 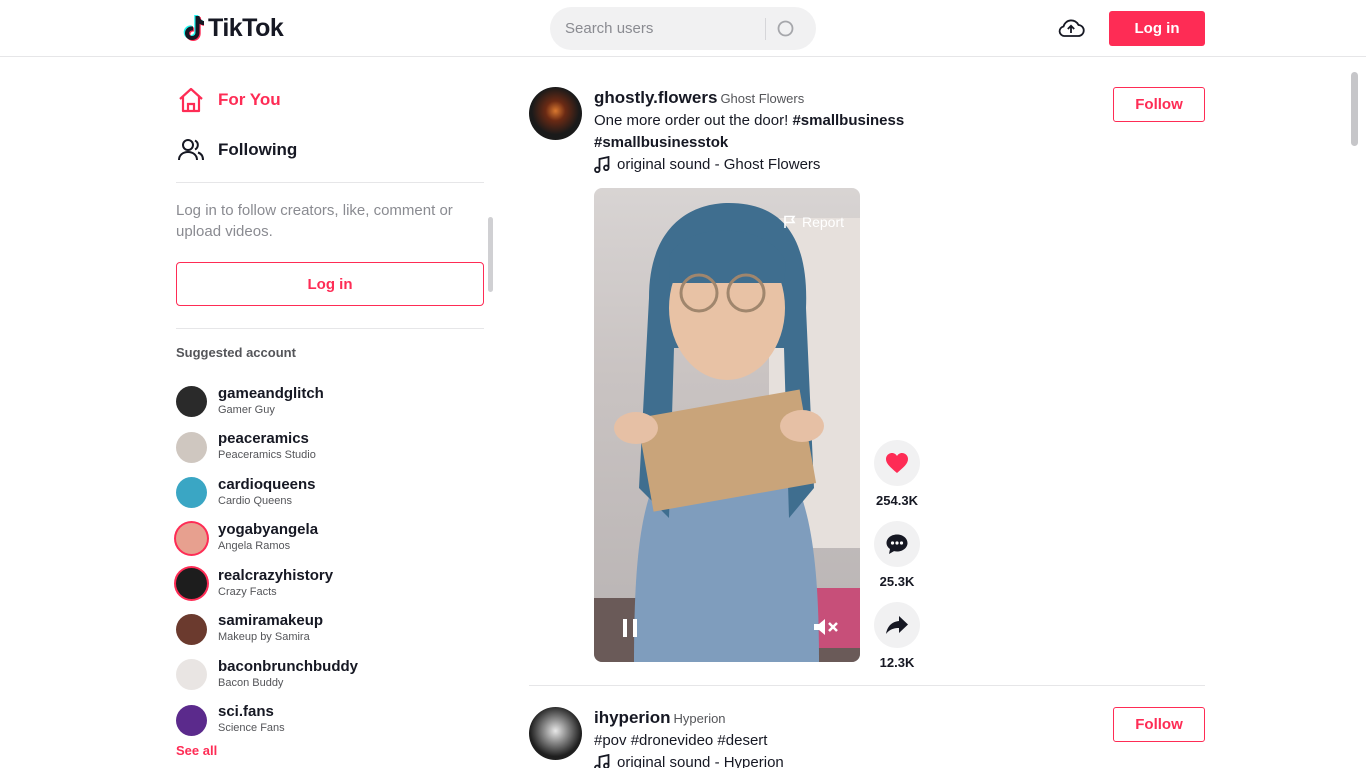 What do you see at coordinates (251, 728) in the screenshot?
I see `account-display-name: Science Fans` at bounding box center [251, 728].